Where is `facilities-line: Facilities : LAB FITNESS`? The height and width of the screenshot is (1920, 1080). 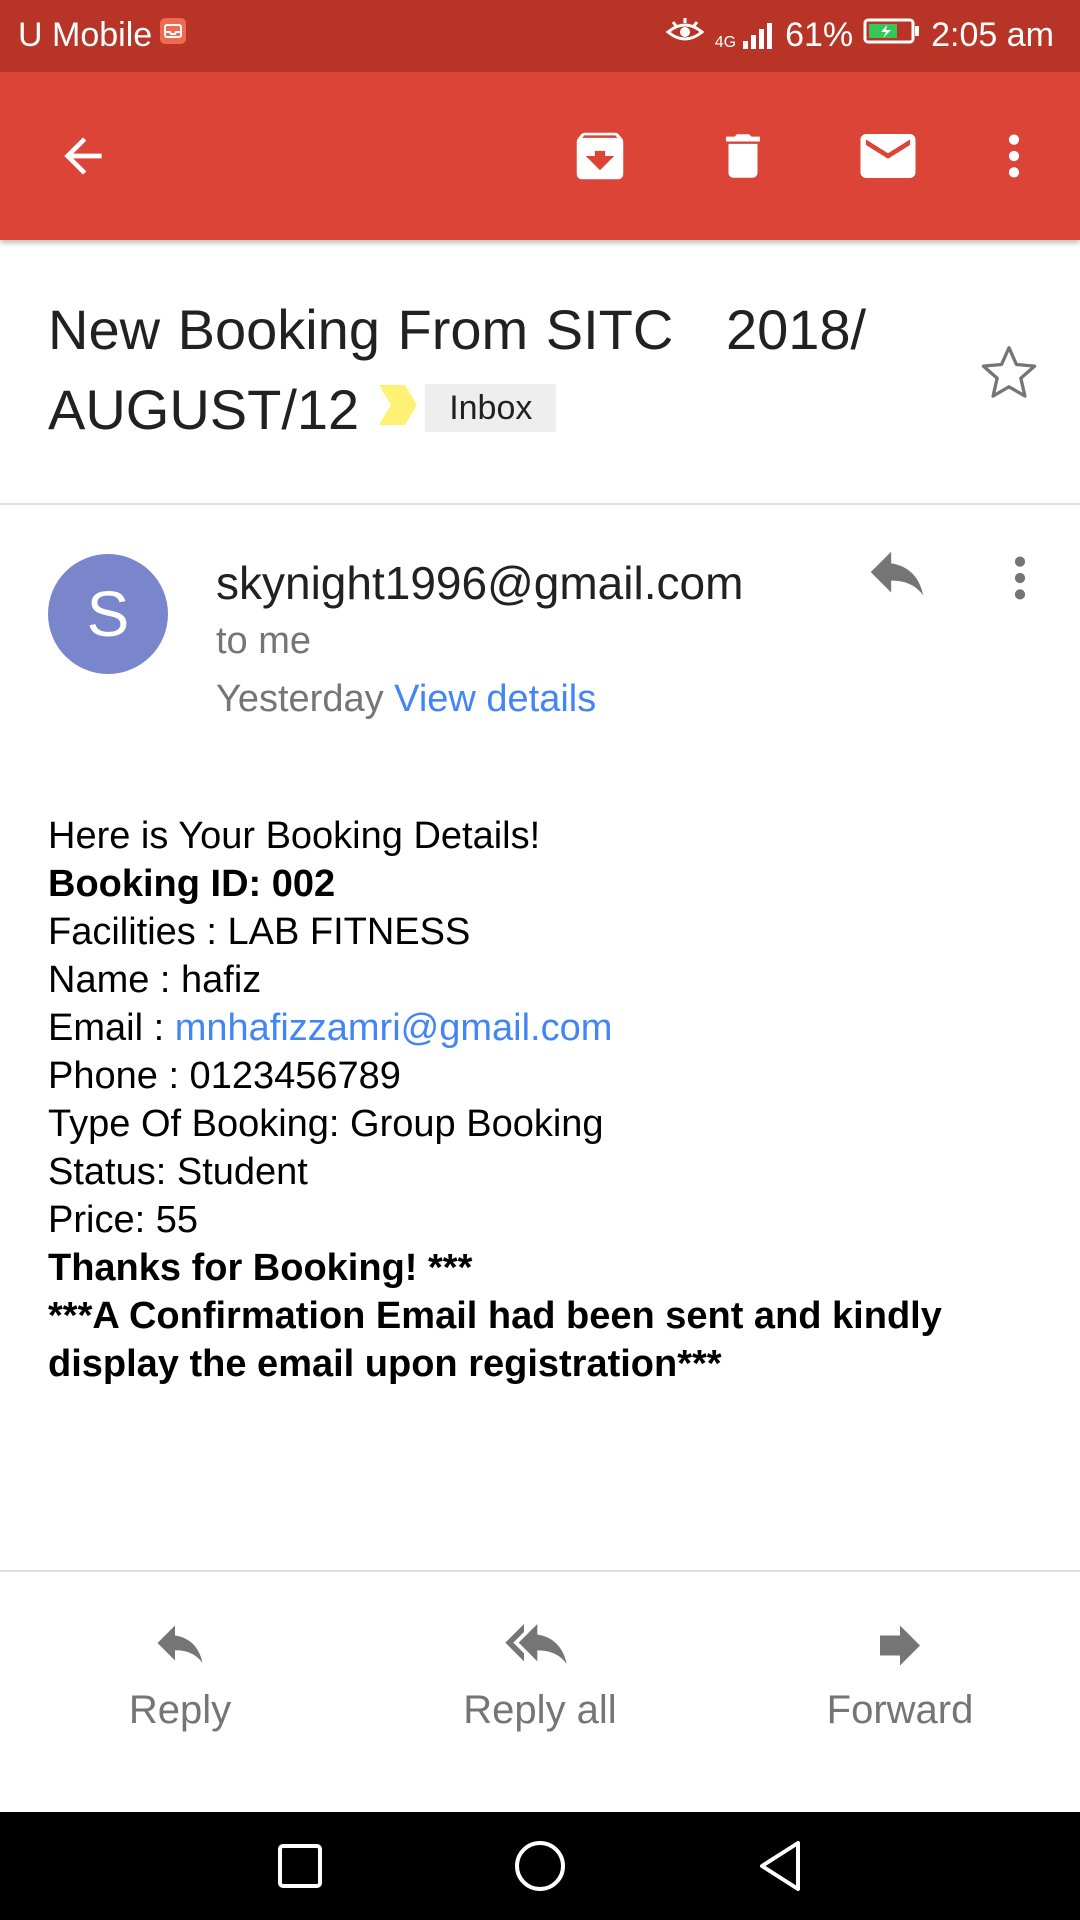
facilities-line: Facilities : LAB FITNESS is located at coordinates (259, 932).